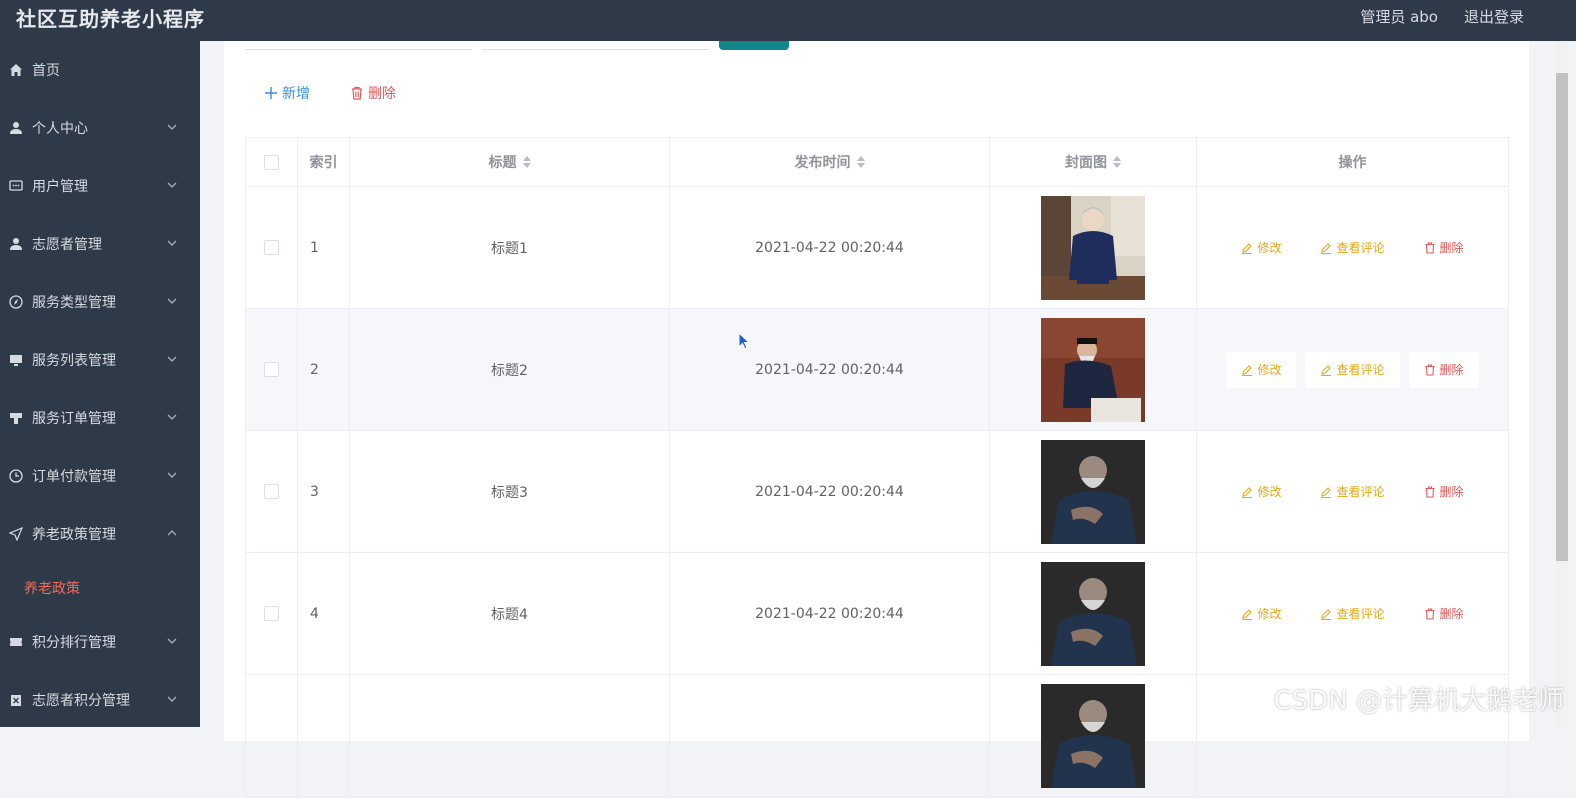  Describe the element at coordinates (595, 45) in the screenshot. I see `search-input-secondary` at that location.